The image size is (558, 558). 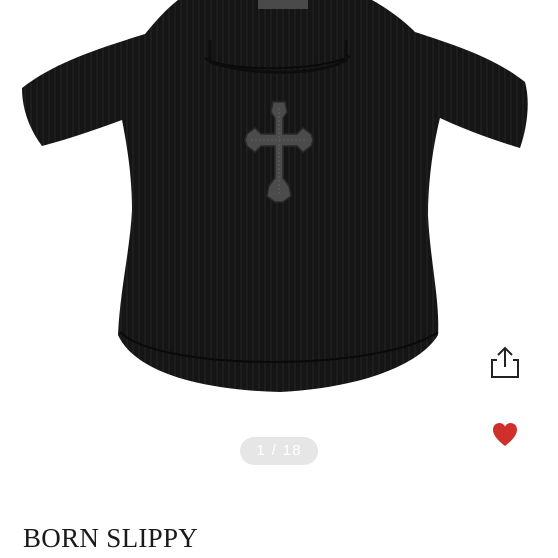 What do you see at coordinates (110, 538) in the screenshot?
I see `brand-name: BORN SLIPPY` at bounding box center [110, 538].